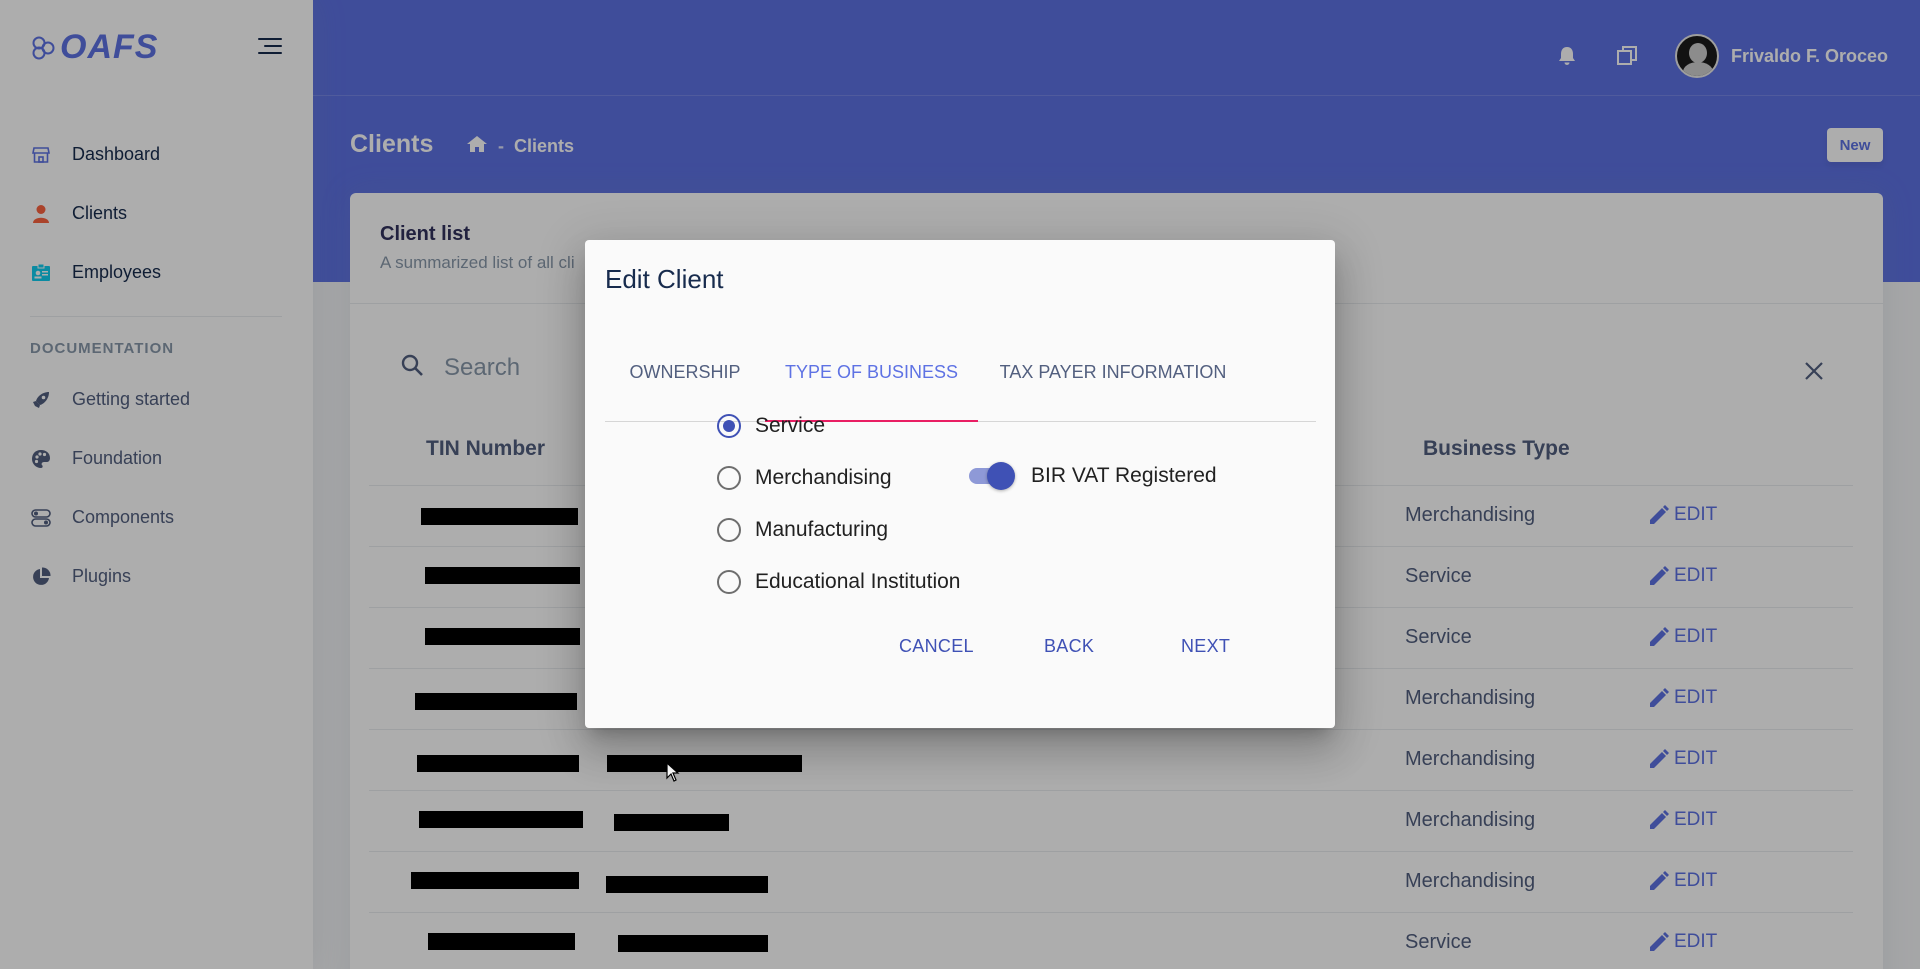 The image size is (1920, 969). Describe the element at coordinates (1205, 646) in the screenshot. I see `next-button: NEXT` at that location.